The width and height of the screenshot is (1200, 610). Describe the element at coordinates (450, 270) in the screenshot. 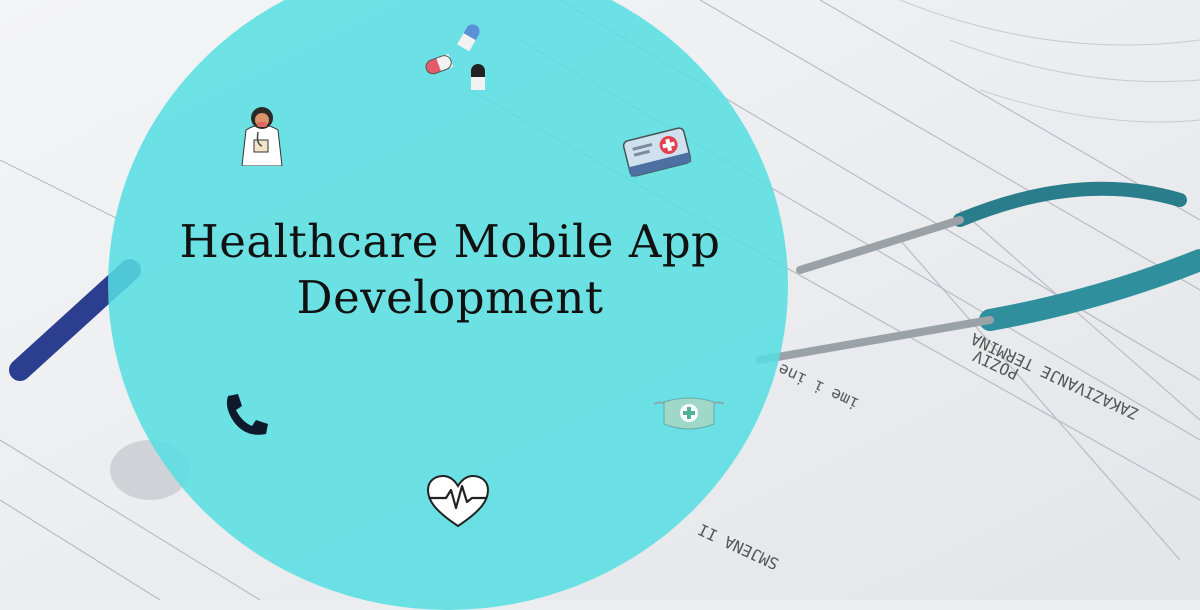

I see `banner-title: Healthcare Mobile App Development` at that location.